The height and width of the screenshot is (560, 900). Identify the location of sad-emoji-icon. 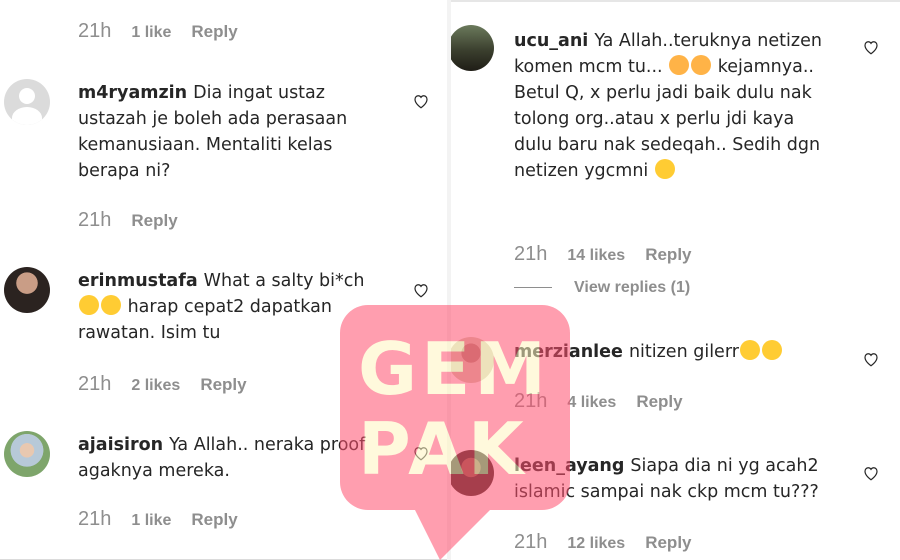
(664, 169).